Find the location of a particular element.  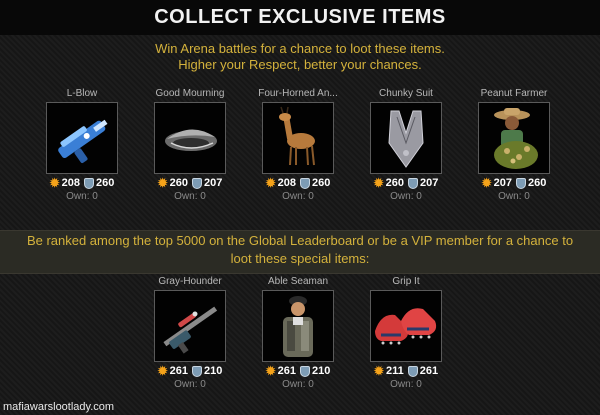

metal-vehicle-icon is located at coordinates (191, 140).